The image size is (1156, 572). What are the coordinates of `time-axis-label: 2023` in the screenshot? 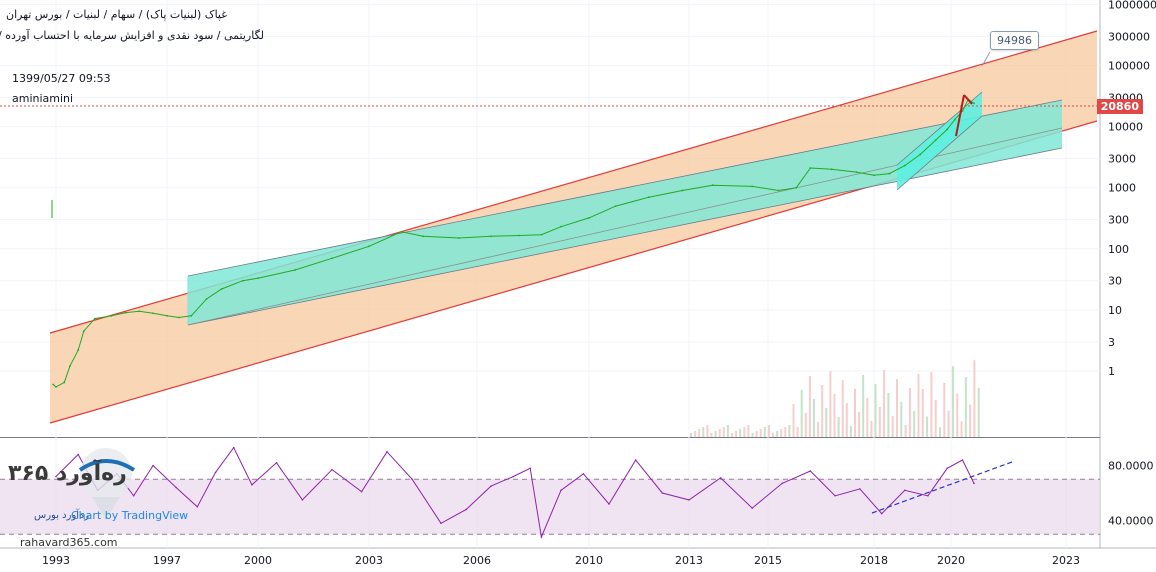 It's located at (1066, 560).